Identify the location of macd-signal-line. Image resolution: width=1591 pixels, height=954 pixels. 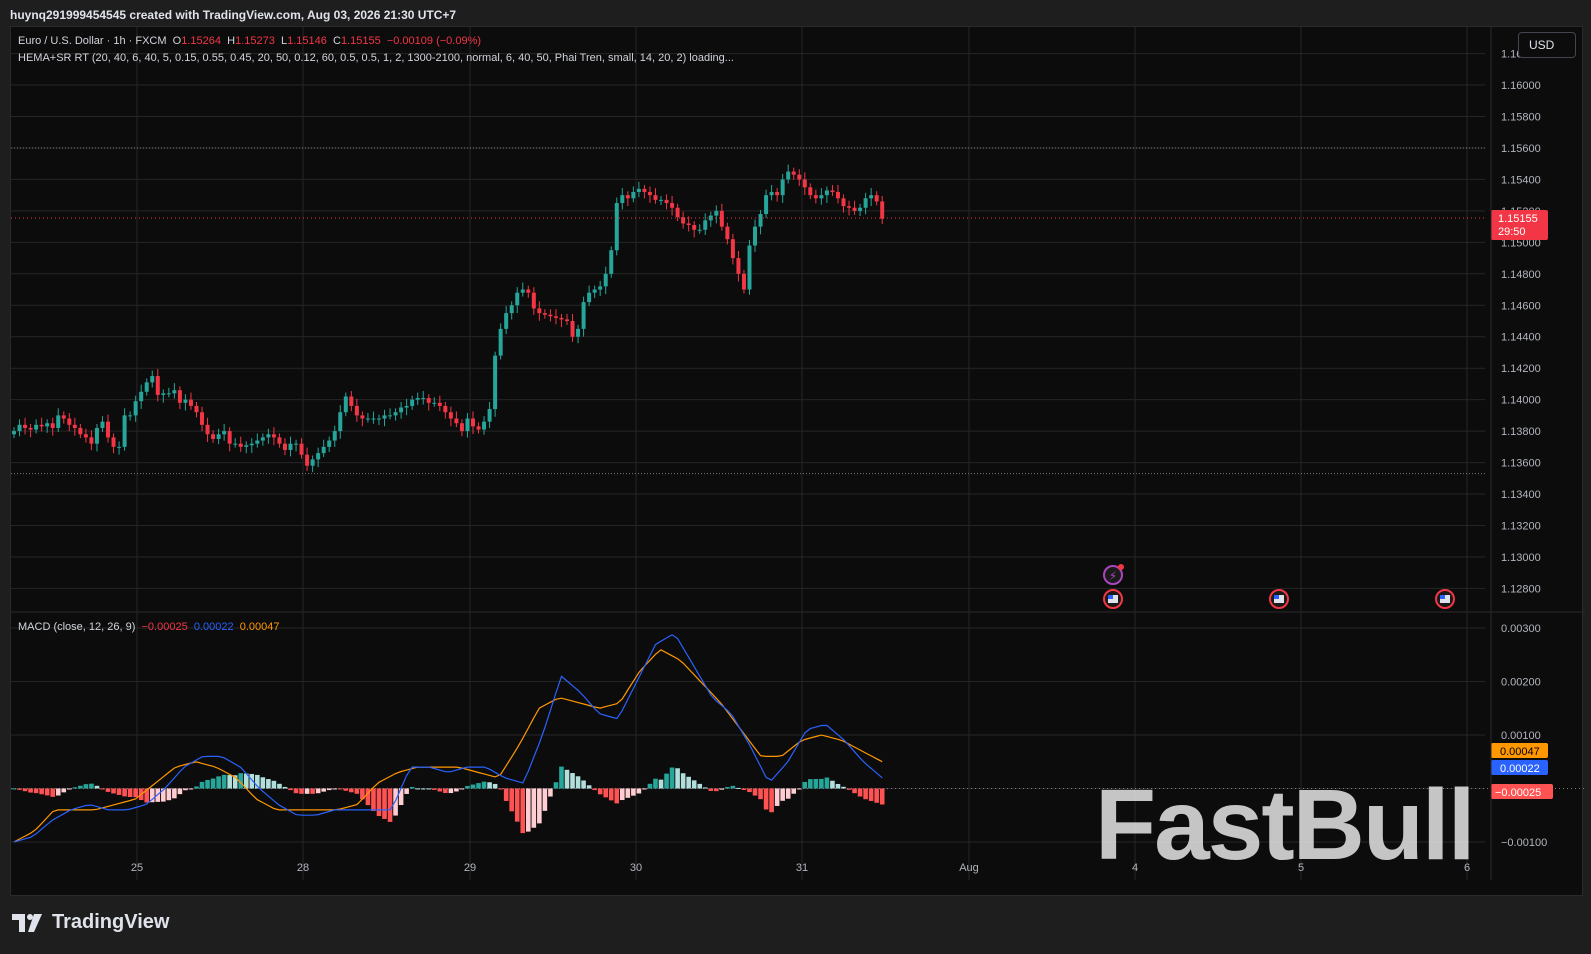
(448, 746).